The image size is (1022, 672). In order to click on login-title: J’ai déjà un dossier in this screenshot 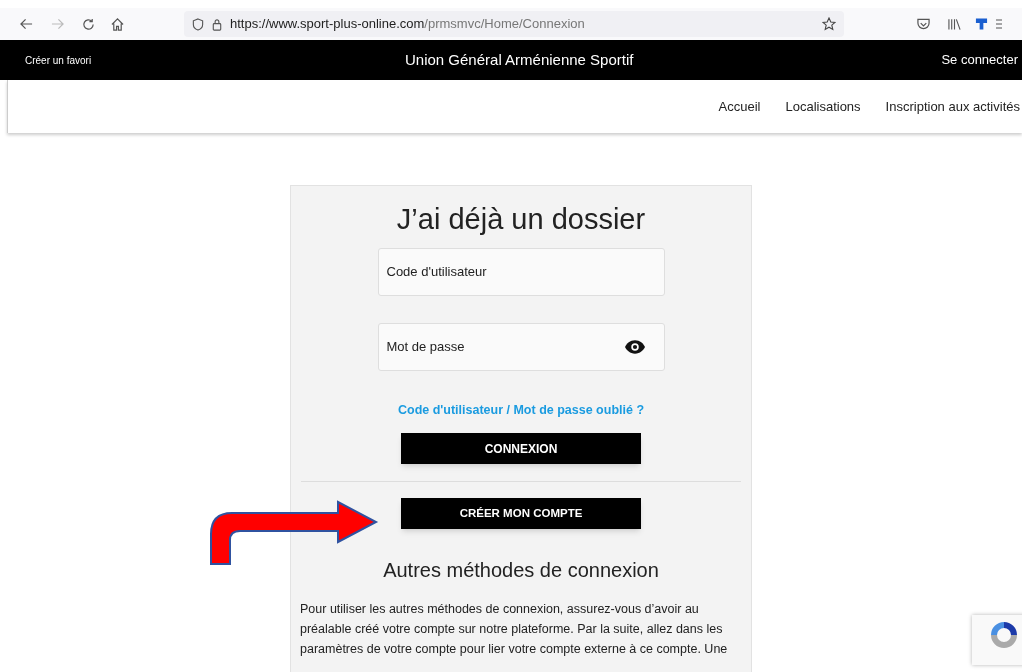, I will do `click(521, 219)`.